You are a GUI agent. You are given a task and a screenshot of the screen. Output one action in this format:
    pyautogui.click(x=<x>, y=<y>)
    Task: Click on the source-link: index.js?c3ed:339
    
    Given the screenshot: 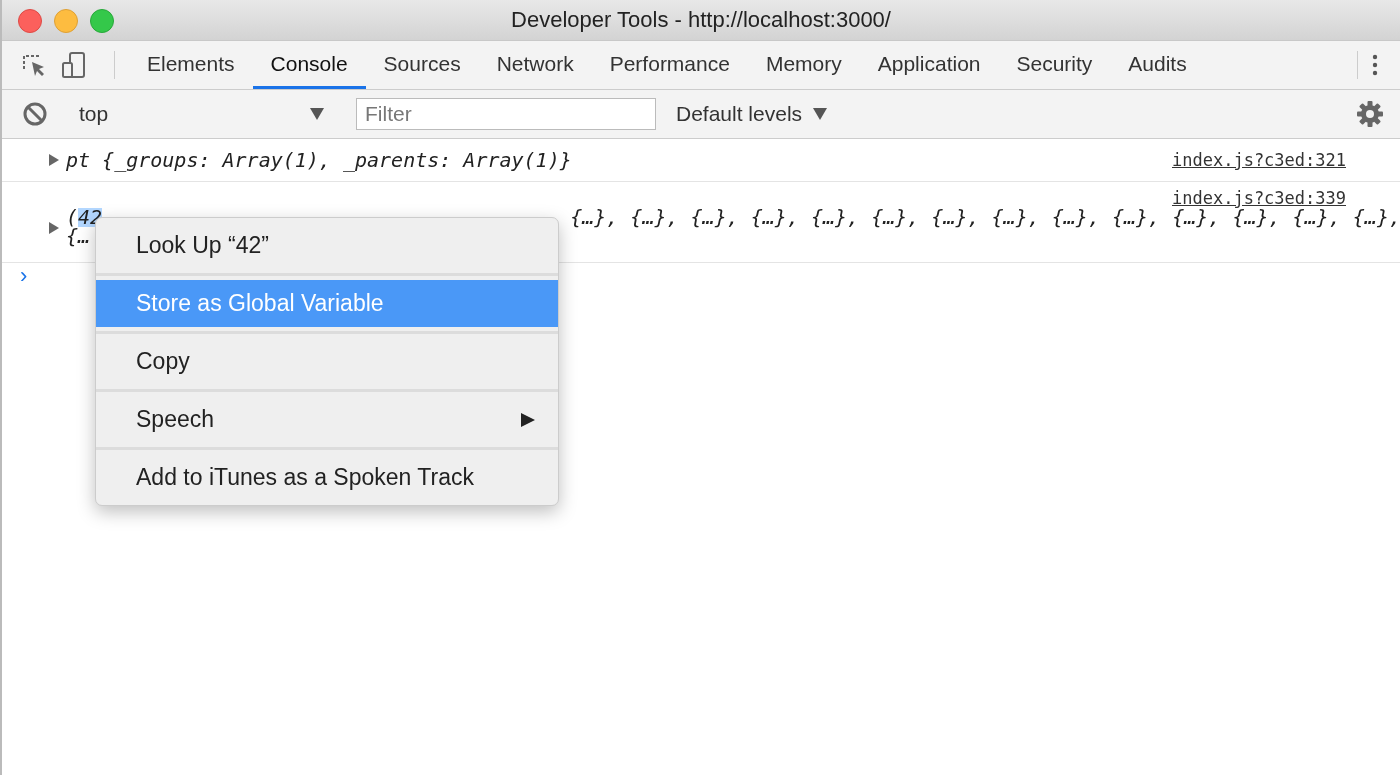 What is the action you would take?
    pyautogui.click(x=1259, y=198)
    